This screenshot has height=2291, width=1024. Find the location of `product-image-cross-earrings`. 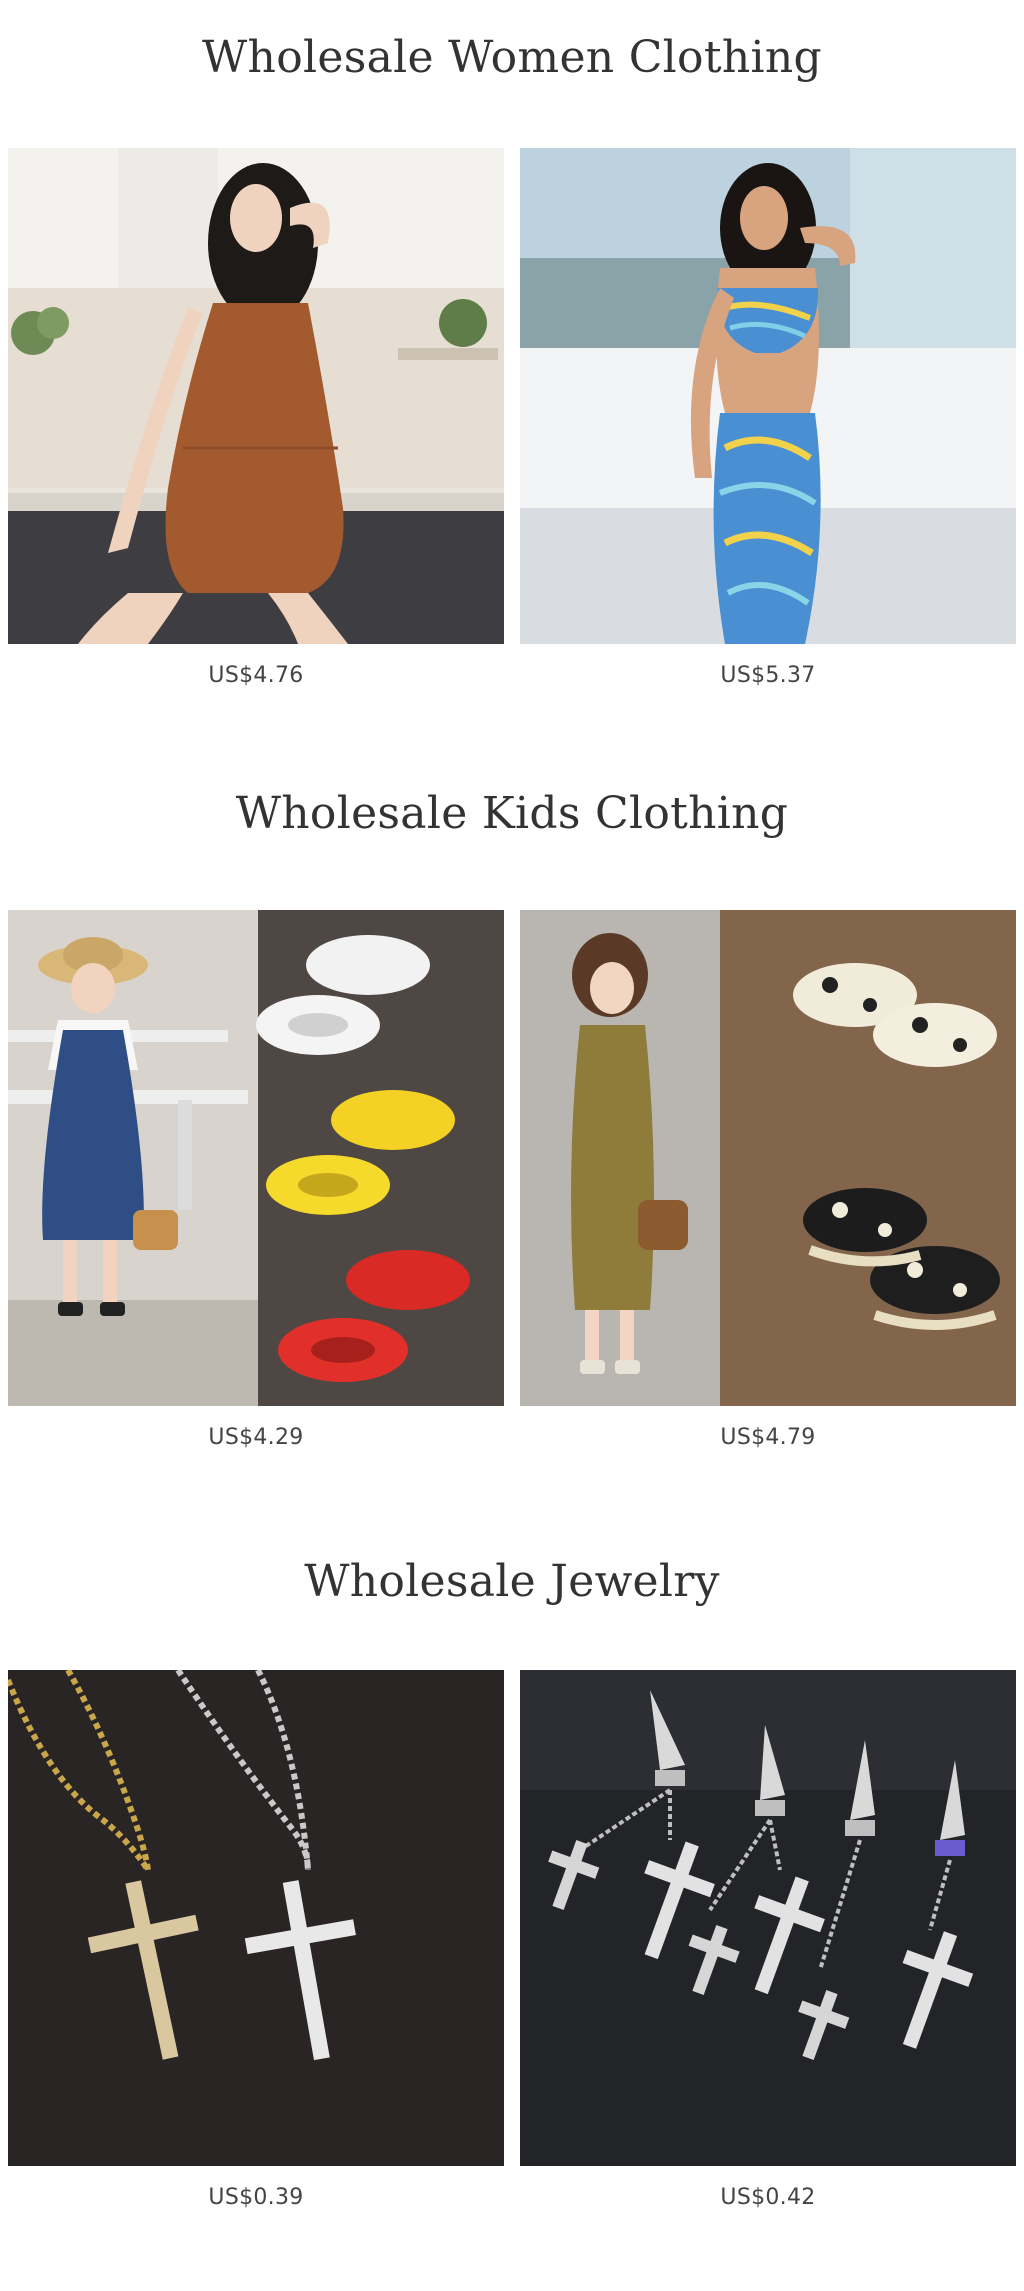

product-image-cross-earrings is located at coordinates (768, 1918).